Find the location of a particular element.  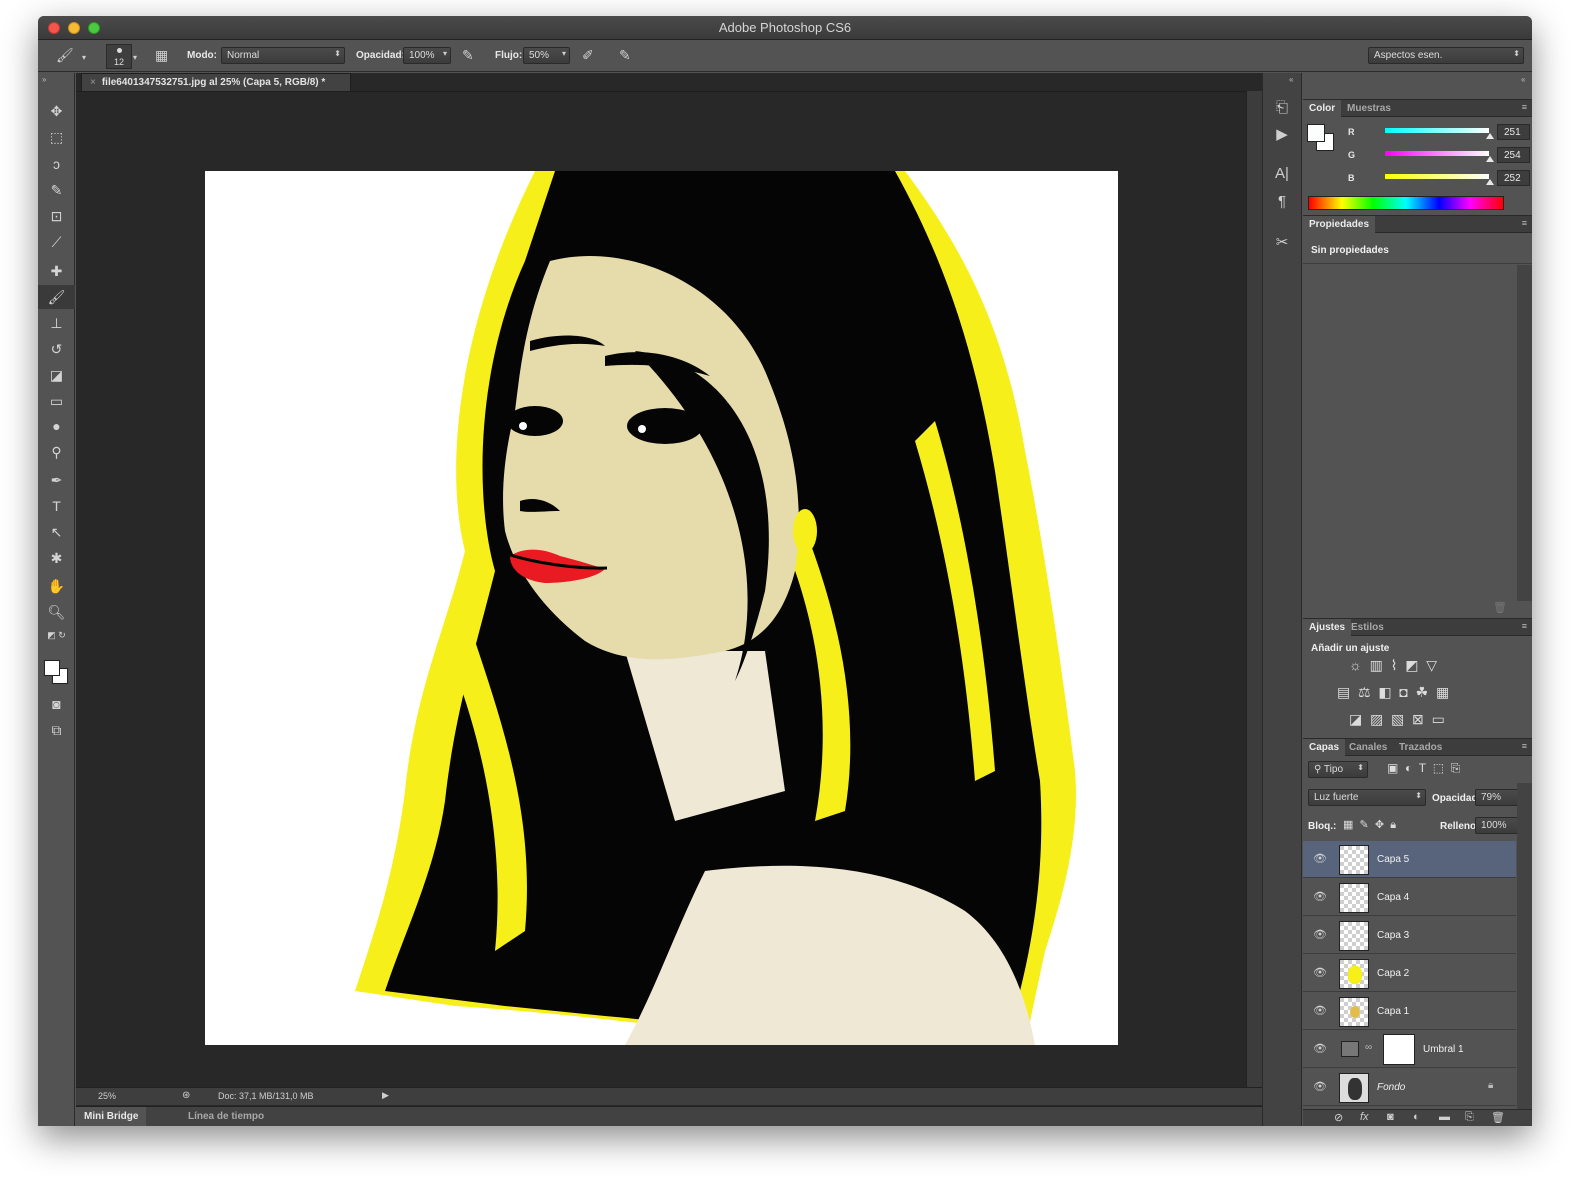

healing-brush-tool-icon: ✚ is located at coordinates (56, 271).